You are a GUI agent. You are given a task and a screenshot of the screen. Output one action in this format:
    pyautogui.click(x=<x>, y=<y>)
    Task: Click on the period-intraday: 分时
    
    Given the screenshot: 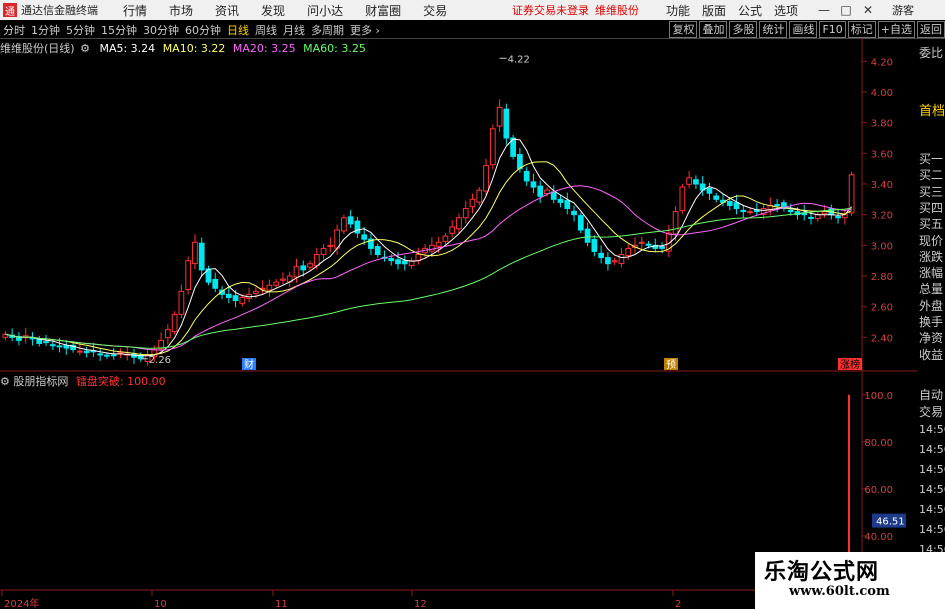 What is the action you would take?
    pyautogui.click(x=14, y=30)
    